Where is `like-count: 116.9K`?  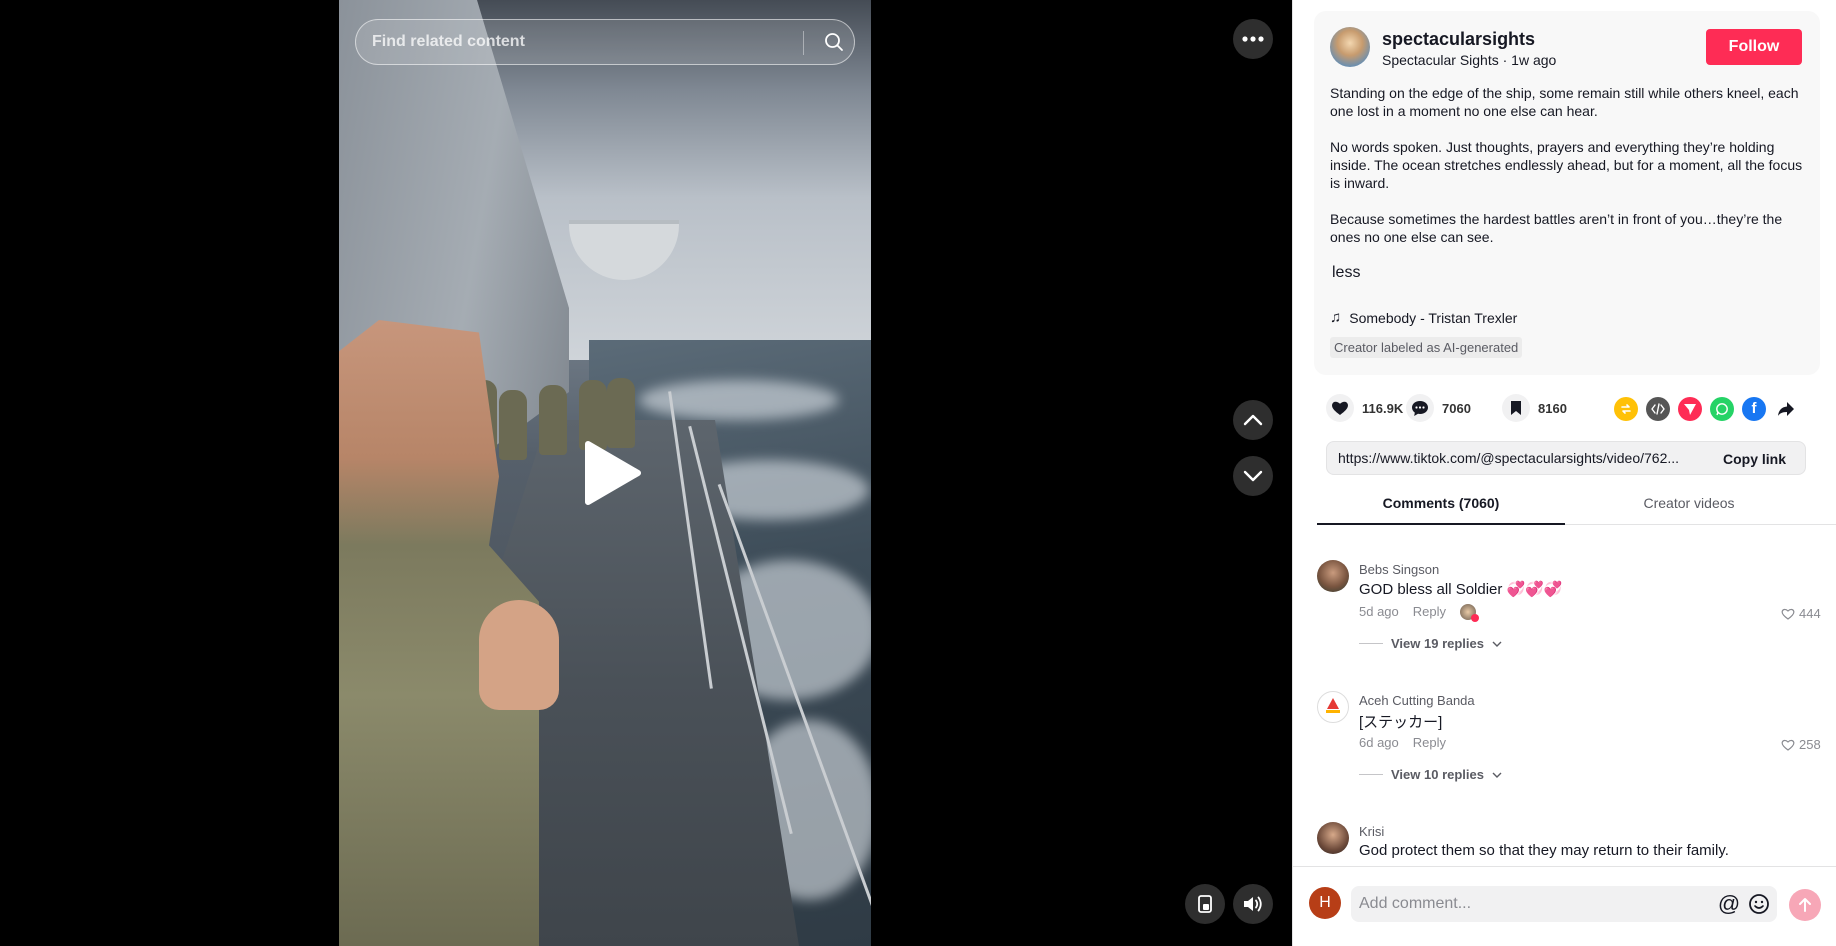 like-count: 116.9K is located at coordinates (1383, 408).